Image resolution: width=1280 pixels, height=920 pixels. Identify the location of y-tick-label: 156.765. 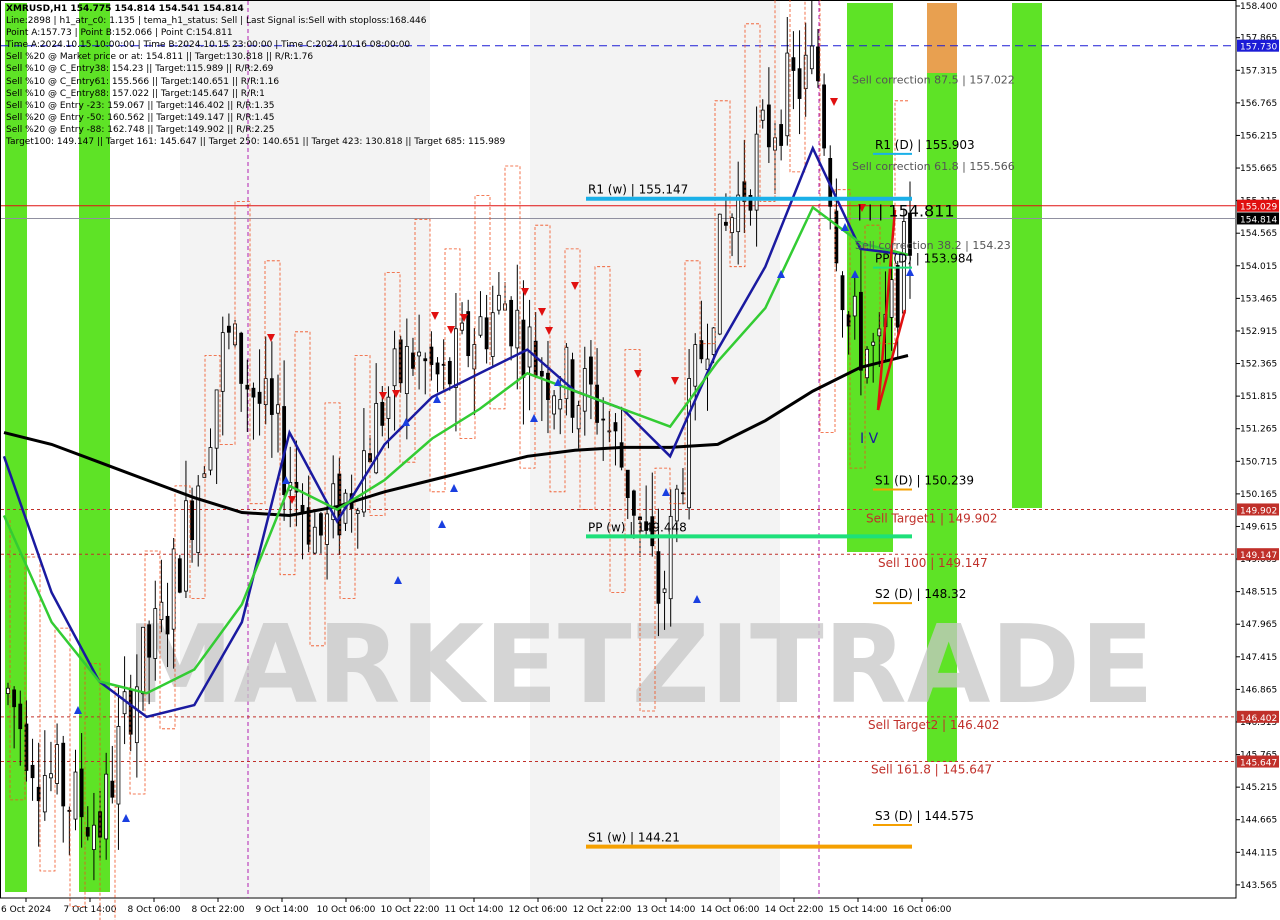
(1258, 104).